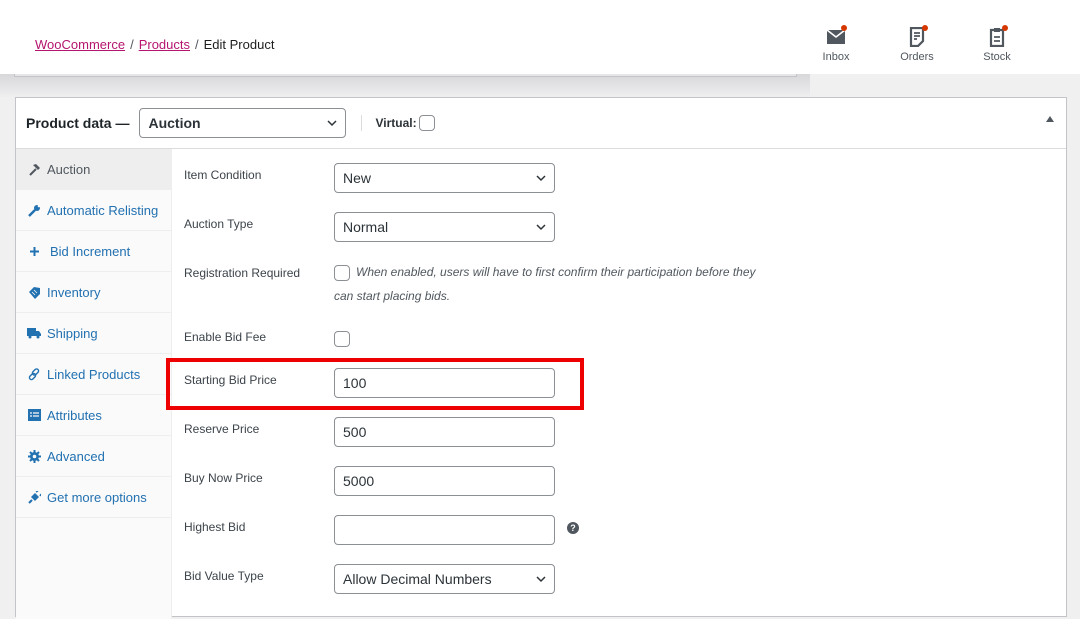  I want to click on breadcrumb: WooCommerce / Products / Edit Product, so click(154, 44).